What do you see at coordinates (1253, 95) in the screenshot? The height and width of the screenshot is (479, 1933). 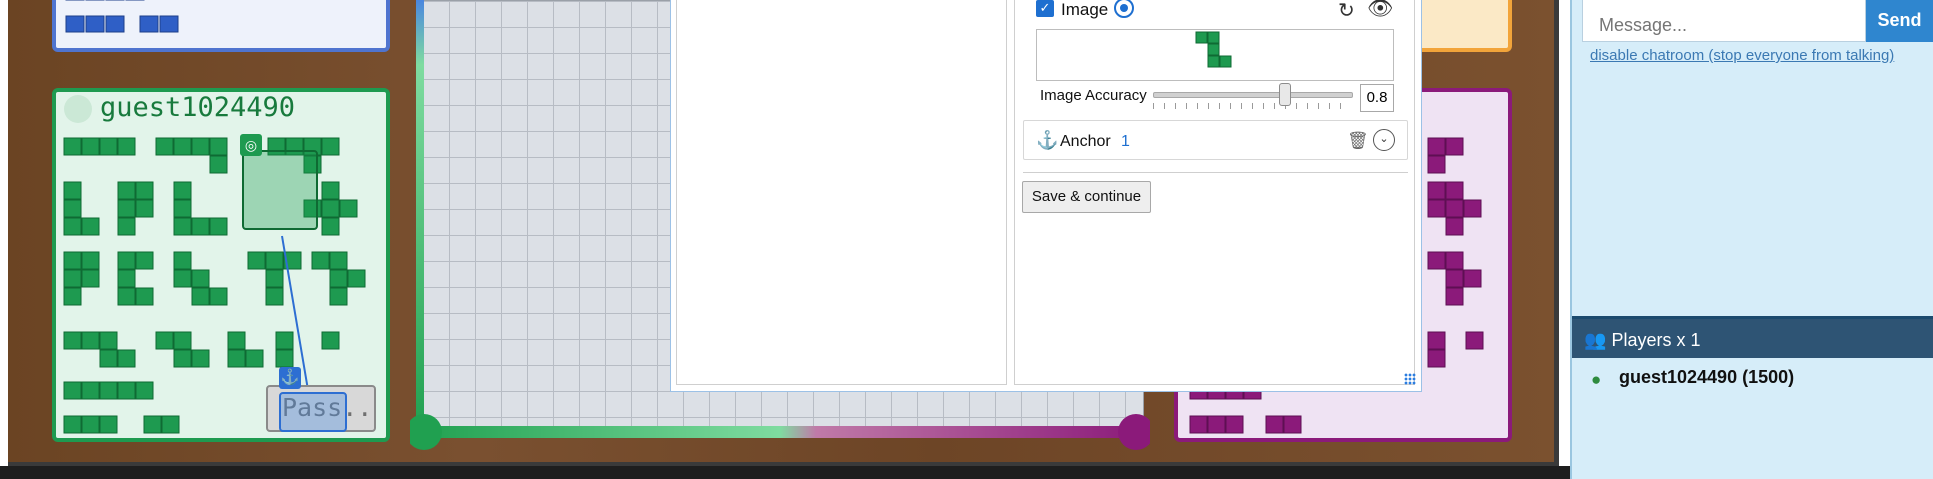 I see `accuracy-slider-track` at bounding box center [1253, 95].